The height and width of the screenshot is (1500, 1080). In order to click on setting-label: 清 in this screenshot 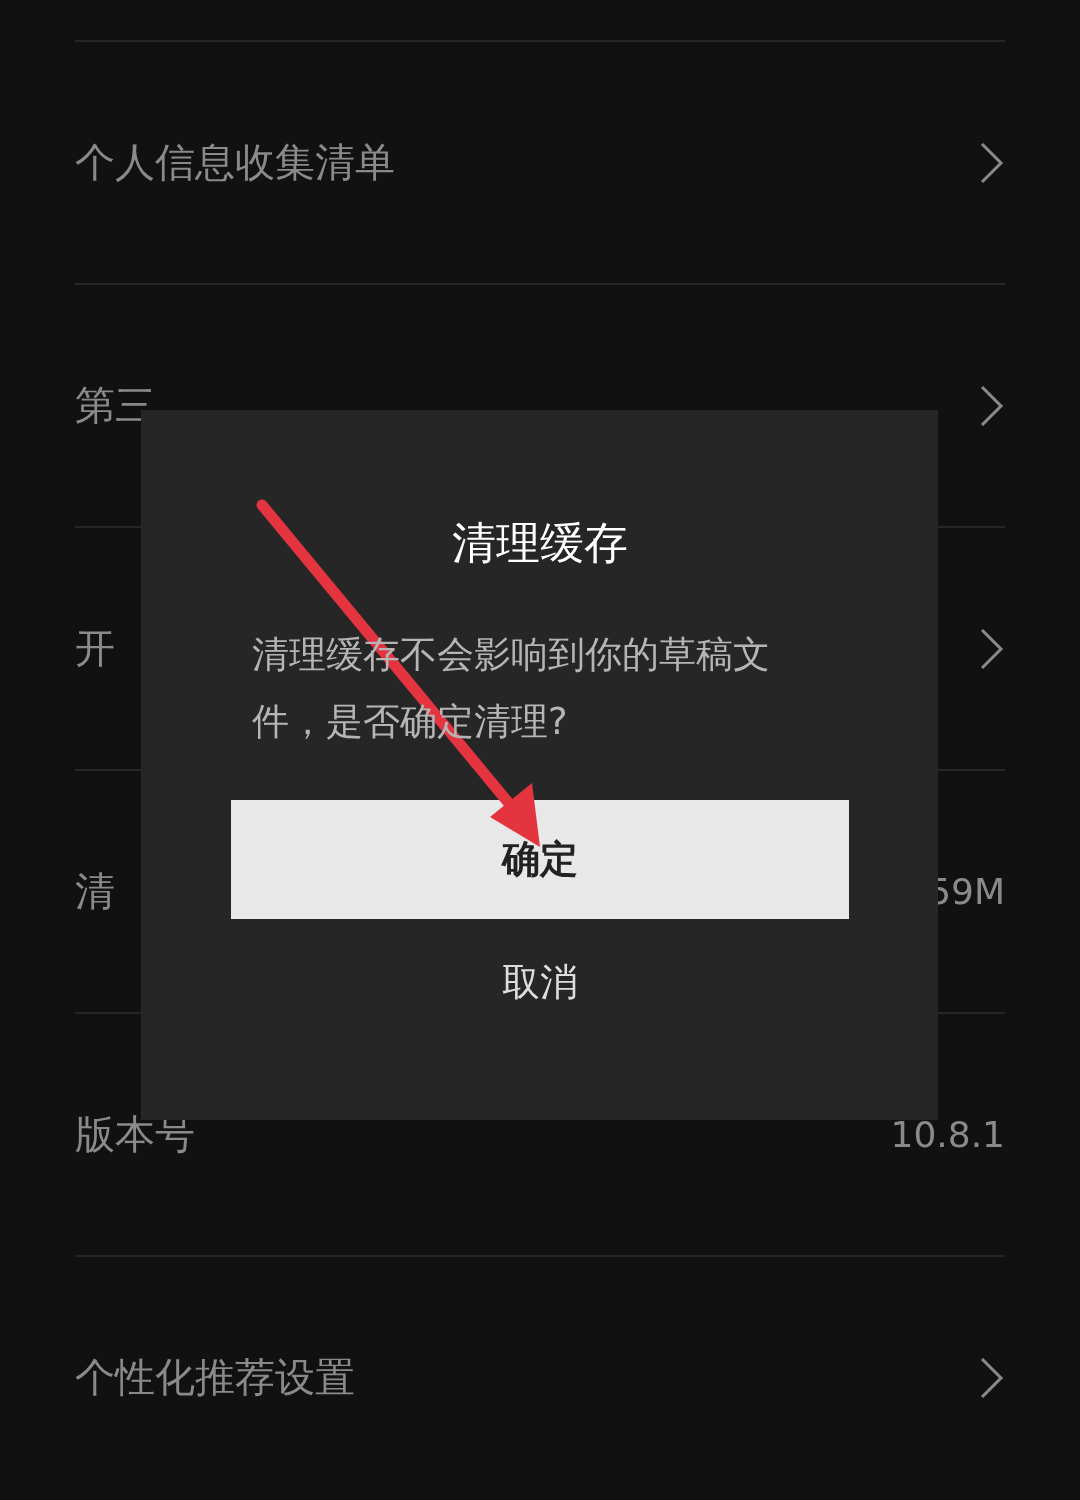, I will do `click(95, 891)`.